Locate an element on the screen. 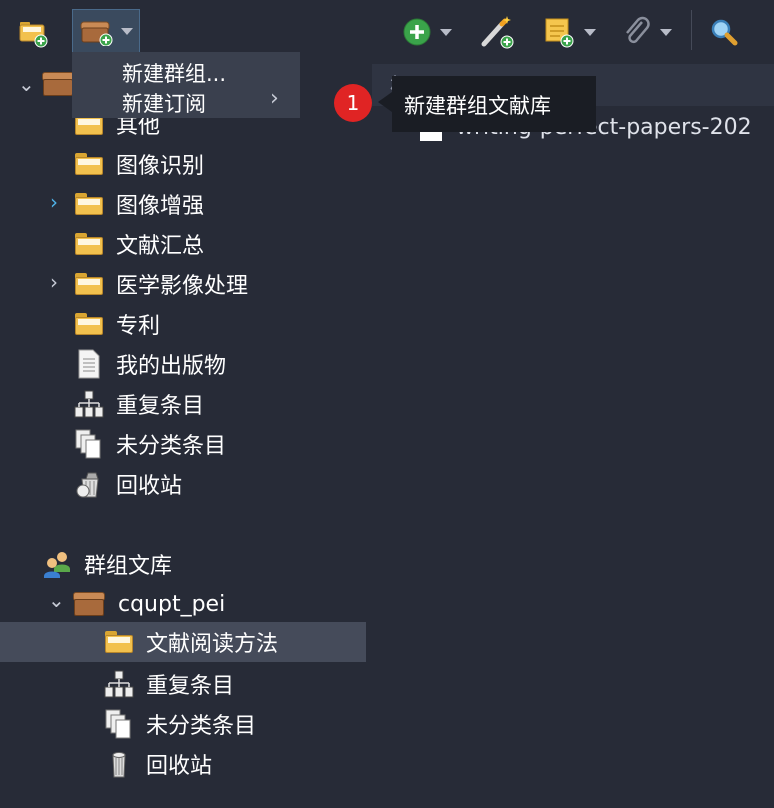 The height and width of the screenshot is (808, 774). new-library-button is located at coordinates (106, 31).